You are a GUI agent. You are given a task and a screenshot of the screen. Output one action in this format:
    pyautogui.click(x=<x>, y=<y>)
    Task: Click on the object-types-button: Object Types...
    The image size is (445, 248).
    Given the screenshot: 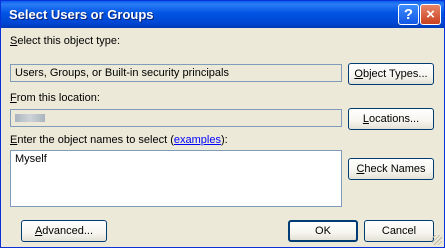 What is the action you would take?
    pyautogui.click(x=391, y=74)
    